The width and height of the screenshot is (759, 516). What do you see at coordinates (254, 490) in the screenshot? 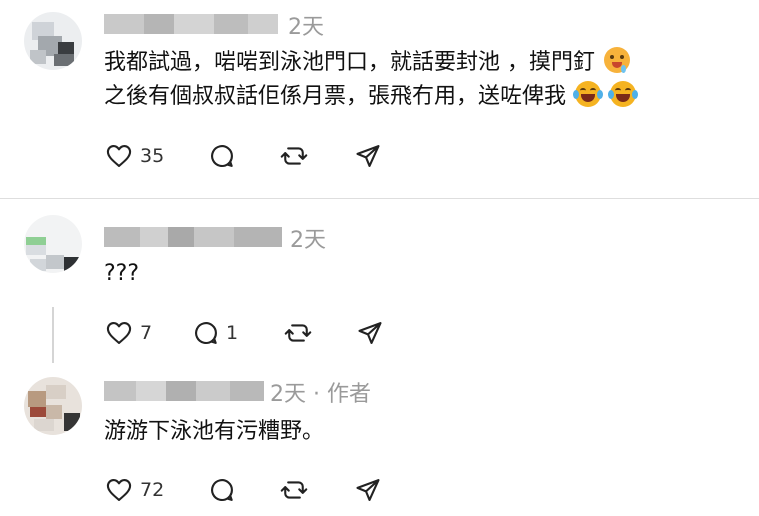
I see `action-bar: 72` at bounding box center [254, 490].